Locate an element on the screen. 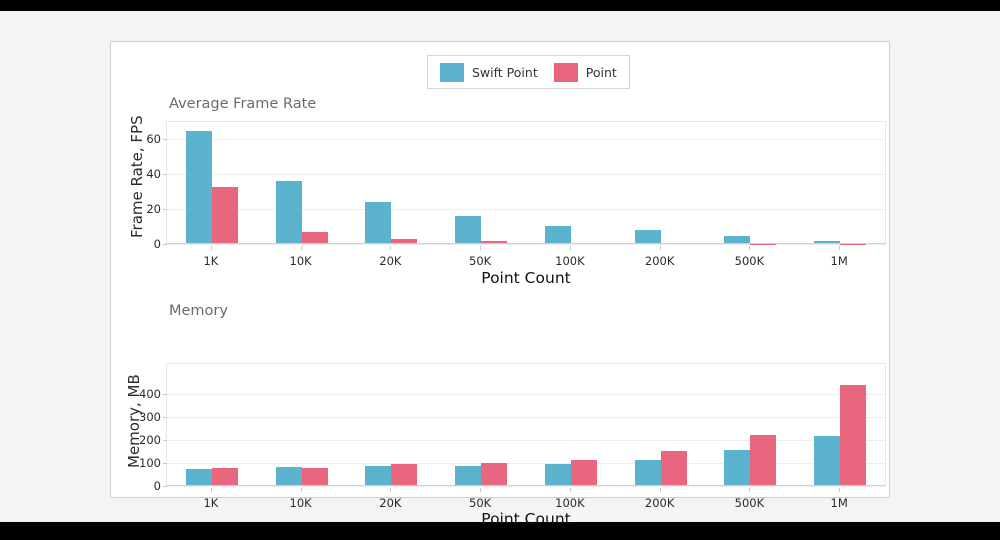  x-tick-label: 1K is located at coordinates (211, 503).